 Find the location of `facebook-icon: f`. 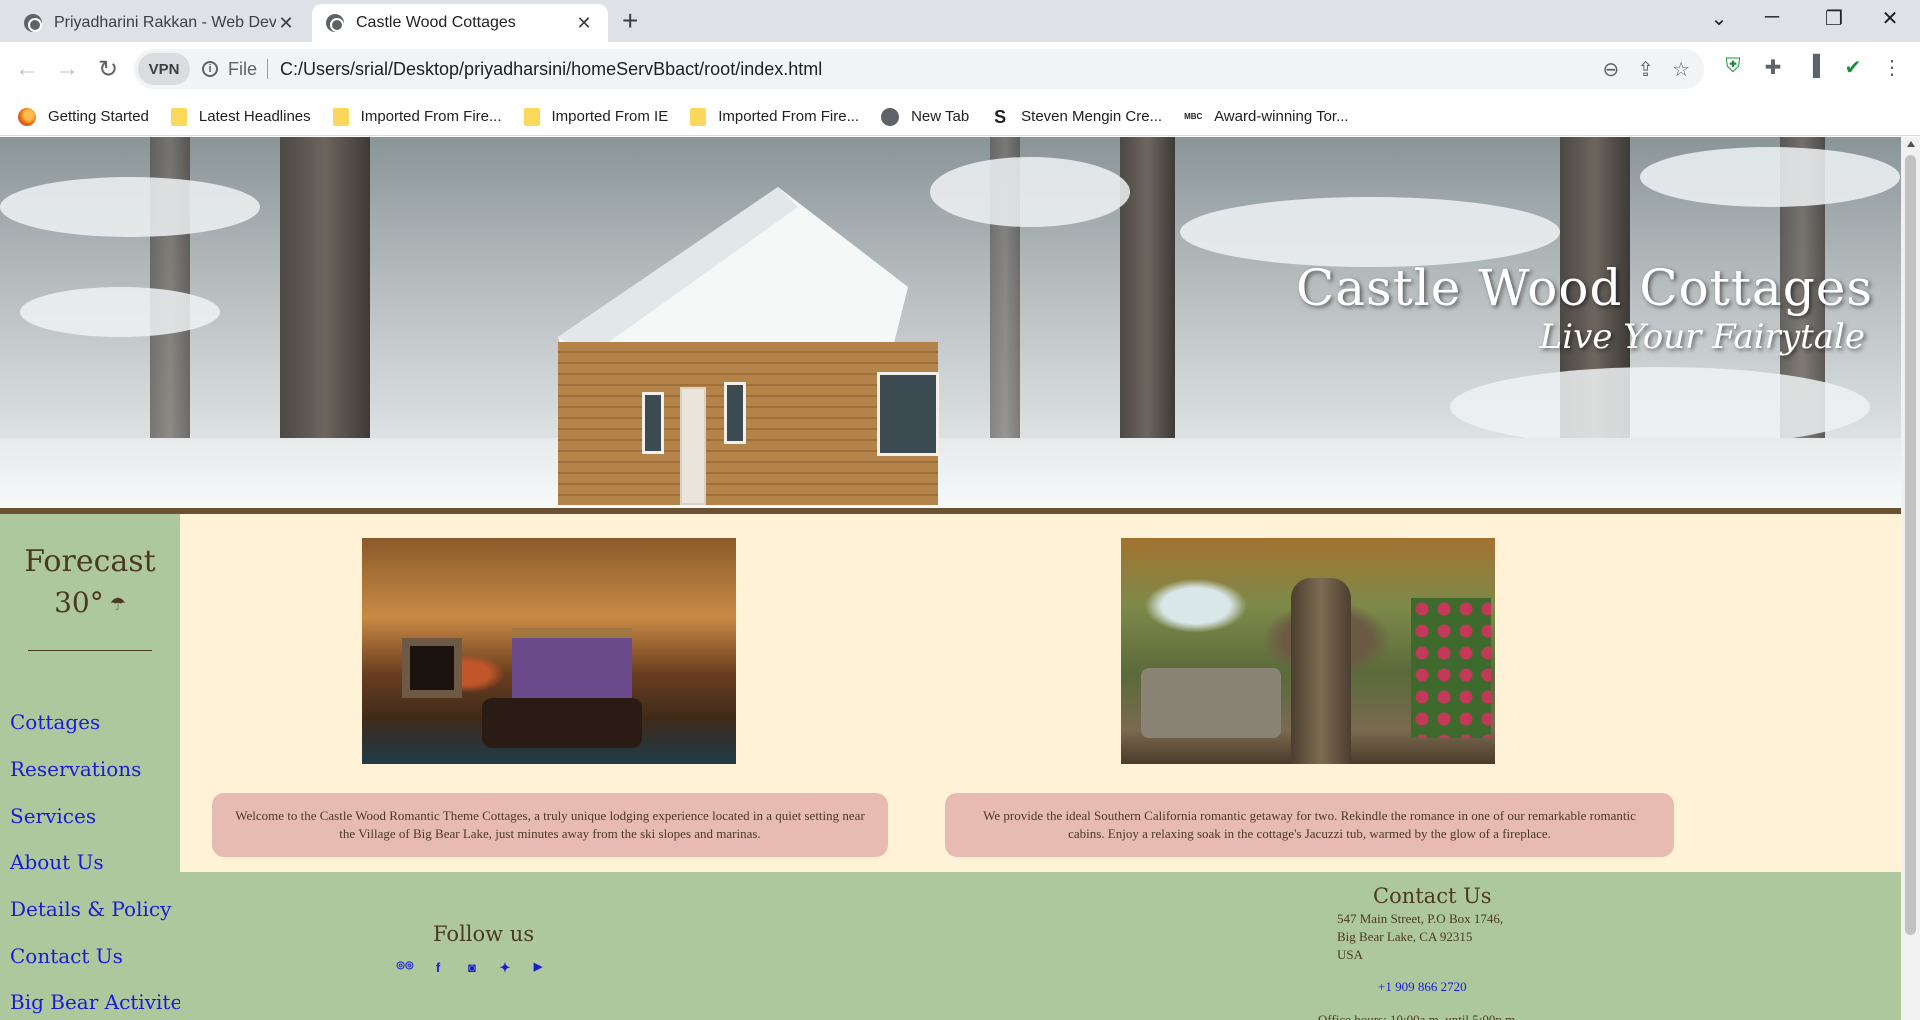

facebook-icon: f is located at coordinates (438, 967).